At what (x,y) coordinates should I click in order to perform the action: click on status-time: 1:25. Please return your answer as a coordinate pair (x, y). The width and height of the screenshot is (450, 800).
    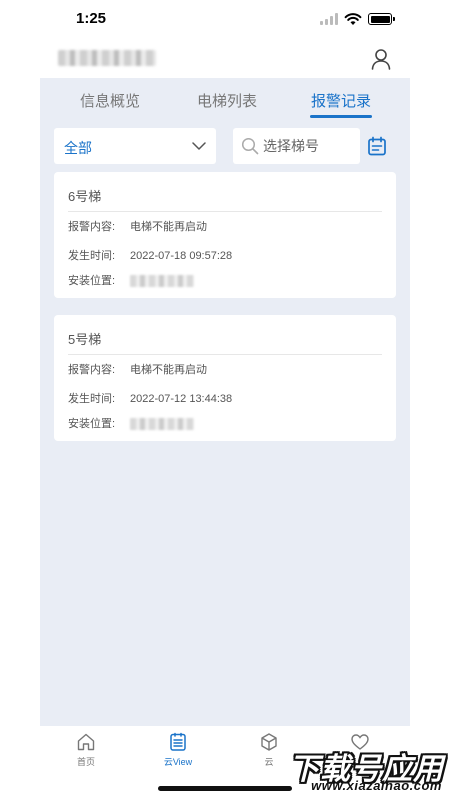
    Looking at the image, I should click on (91, 18).